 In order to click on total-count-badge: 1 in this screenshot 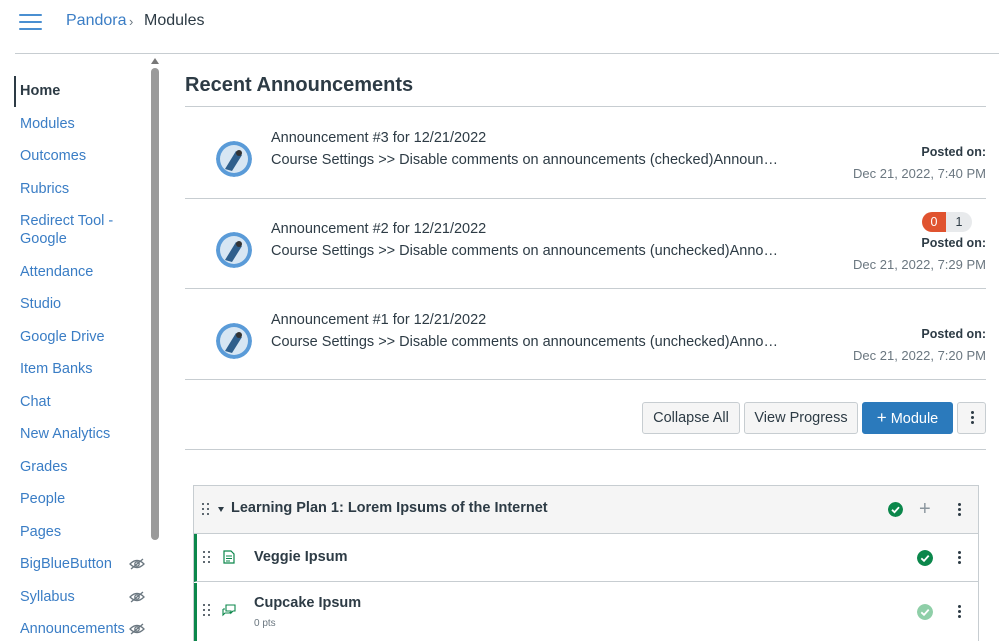, I will do `click(959, 222)`.